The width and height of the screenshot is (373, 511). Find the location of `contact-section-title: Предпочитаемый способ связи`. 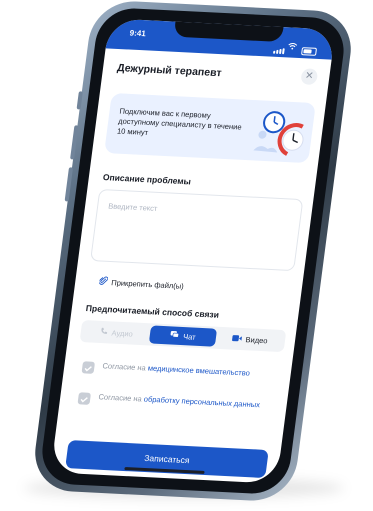

contact-section-title: Предпочитаемый способ связи is located at coordinates (152, 311).